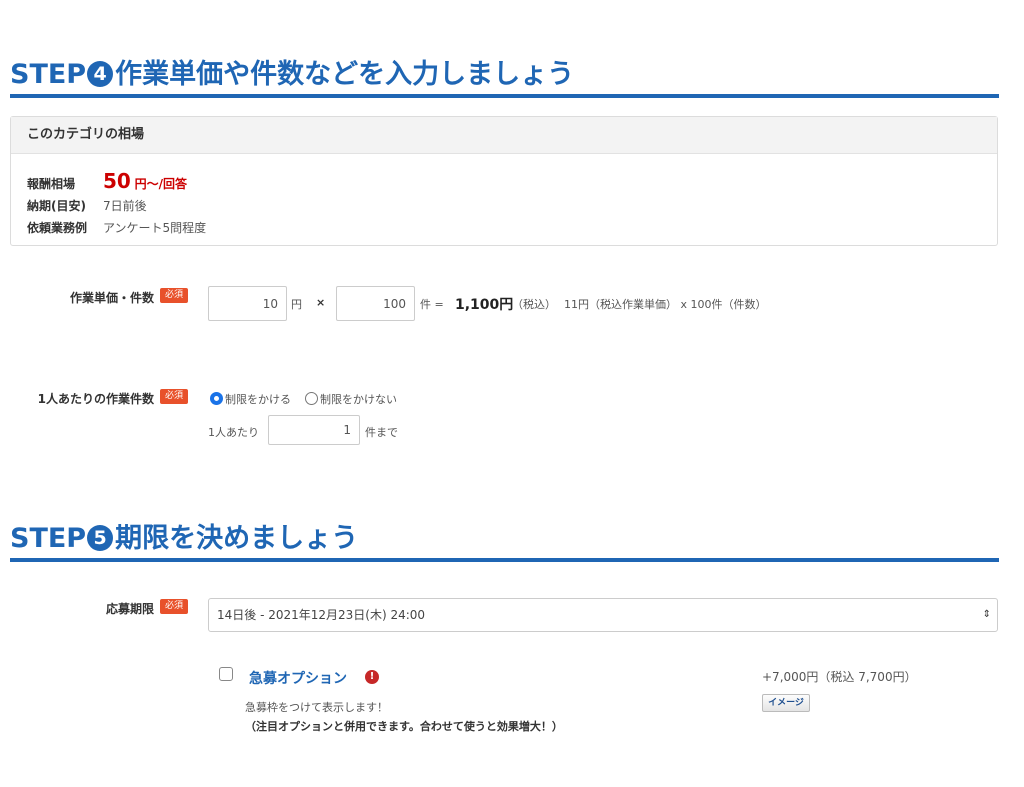  Describe the element at coordinates (56, 206) in the screenshot. I see `deadline-estimate-label: 納期(目安)` at that location.